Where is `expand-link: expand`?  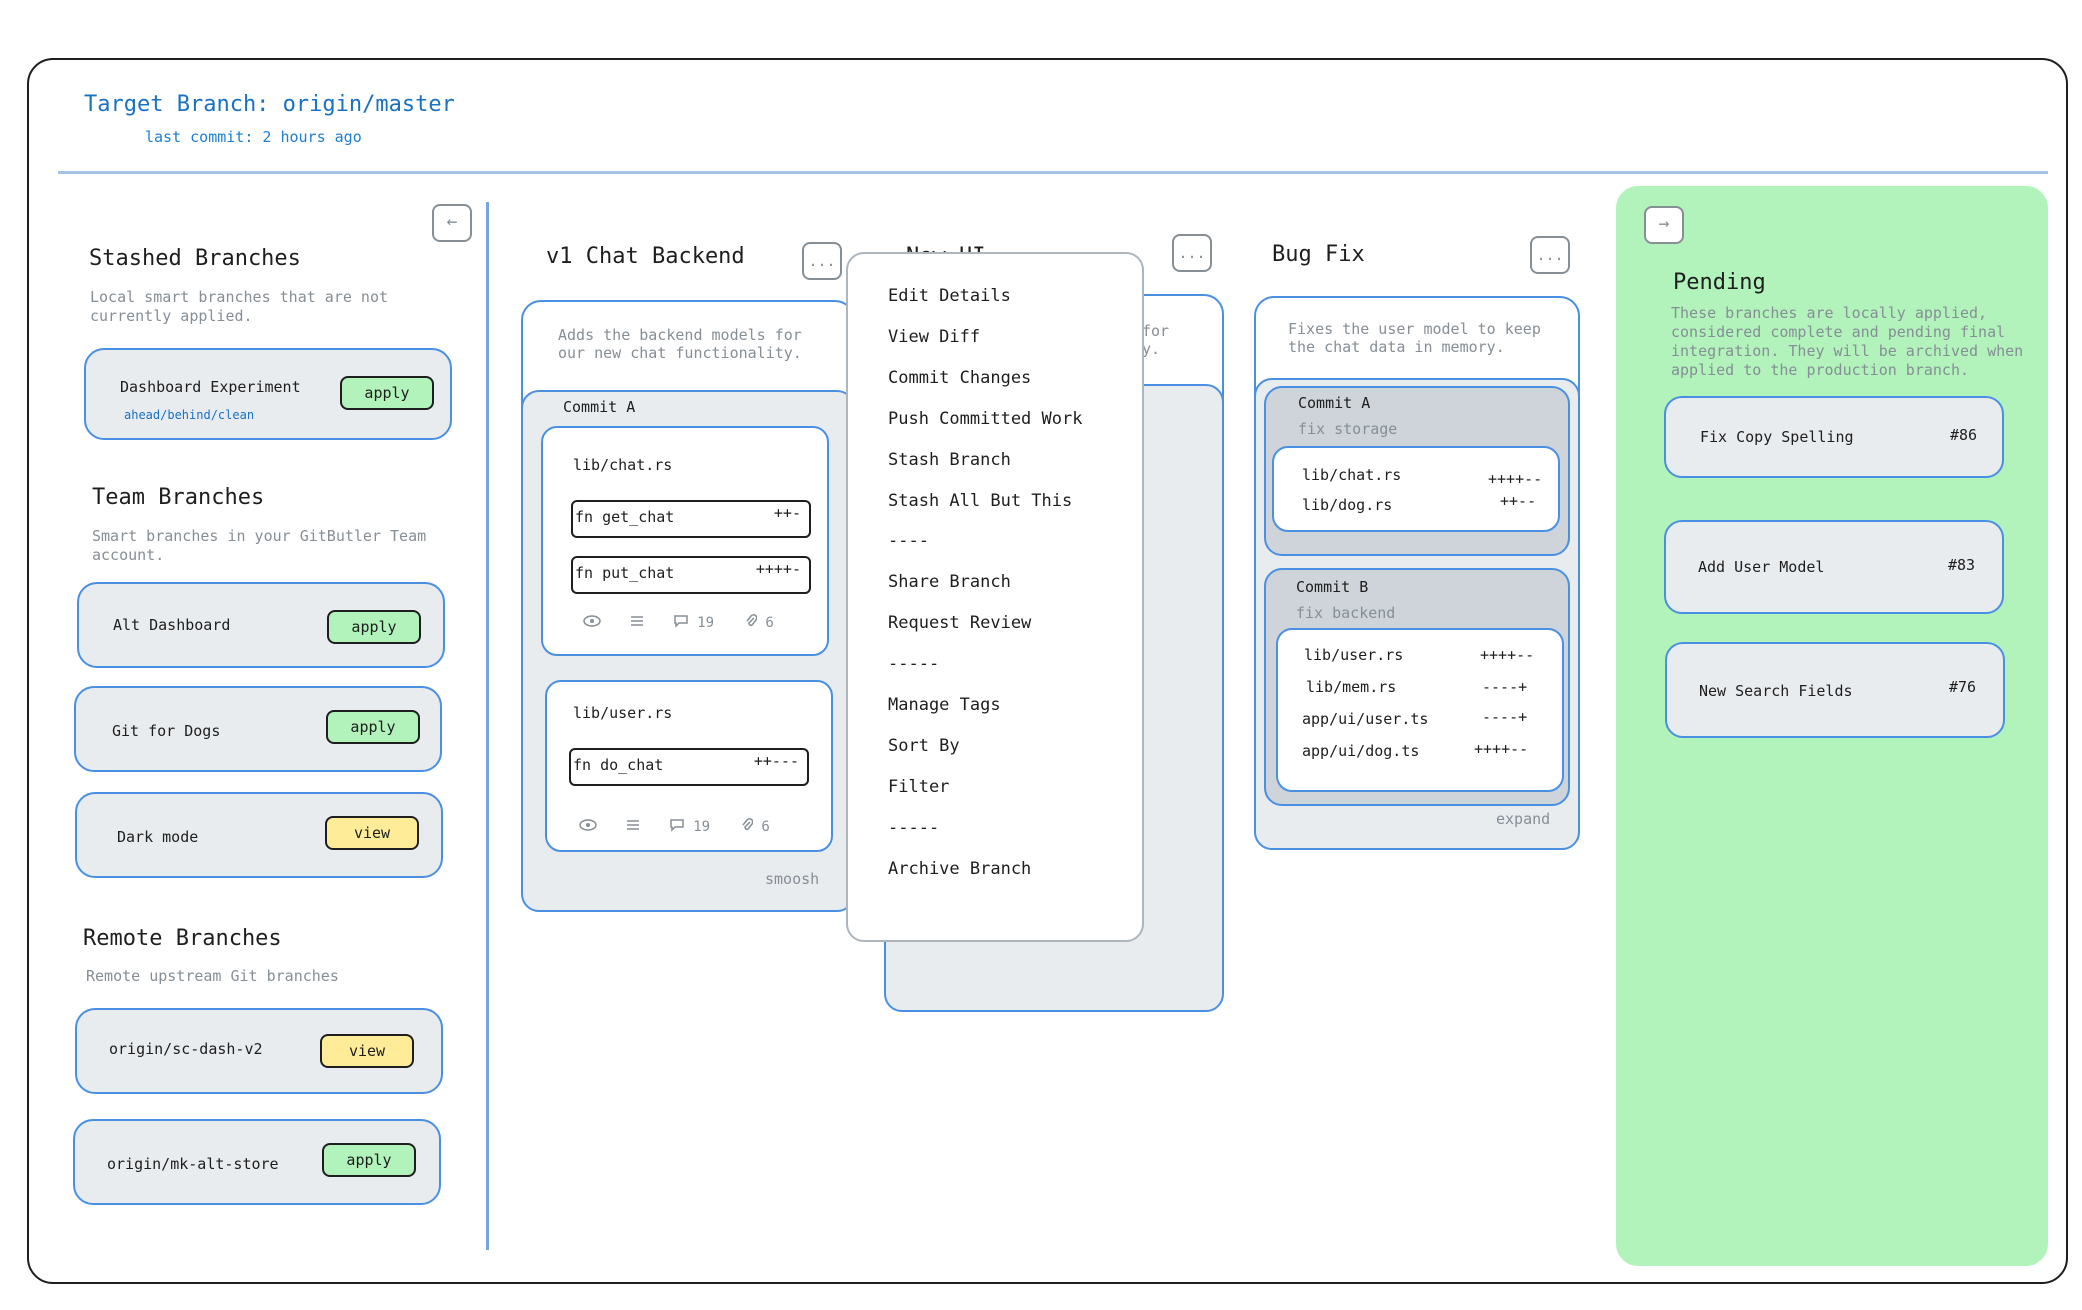
expand-link: expand is located at coordinates (1523, 819).